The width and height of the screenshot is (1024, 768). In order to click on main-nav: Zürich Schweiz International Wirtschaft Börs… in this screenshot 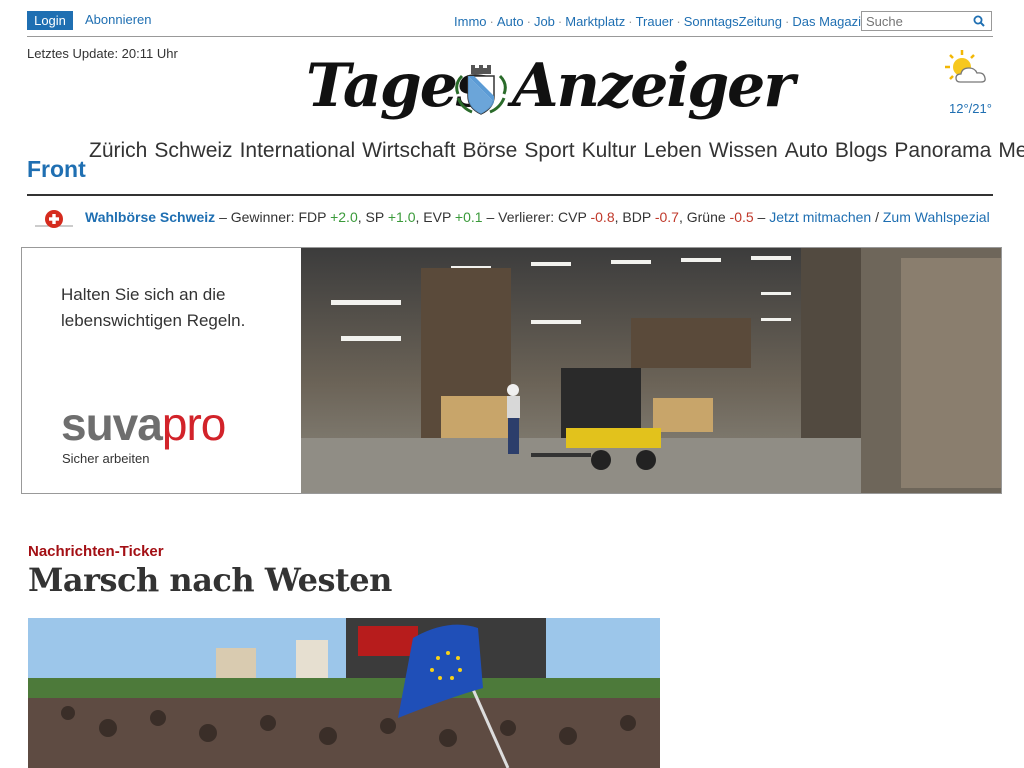, I will do `click(556, 151)`.